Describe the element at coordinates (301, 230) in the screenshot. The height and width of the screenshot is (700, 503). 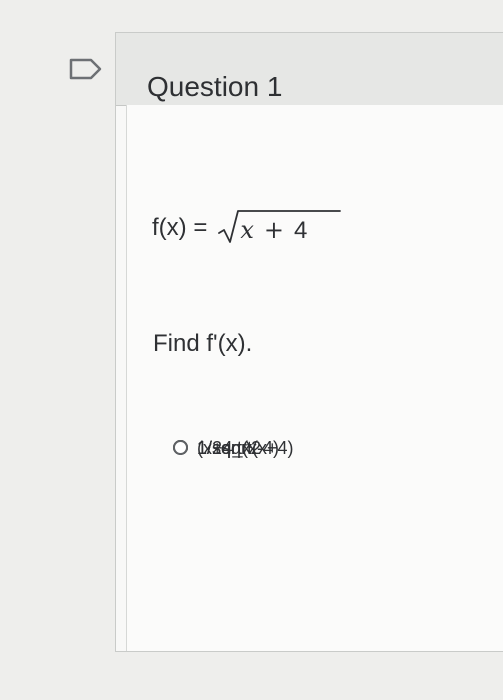
I see `radicand-constant: 4` at that location.